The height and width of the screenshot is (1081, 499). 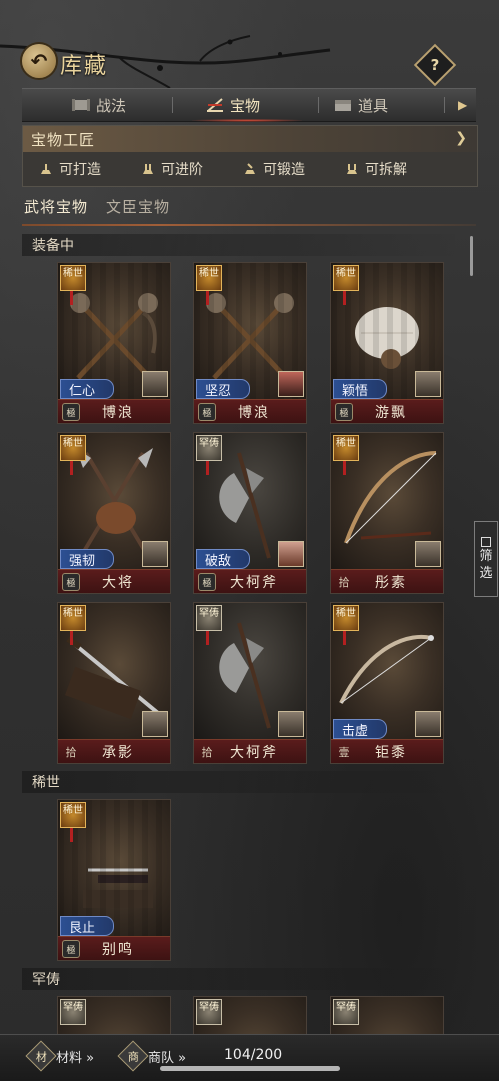 What do you see at coordinates (81, 105) in the screenshot?
I see `scroll-icon` at bounding box center [81, 105].